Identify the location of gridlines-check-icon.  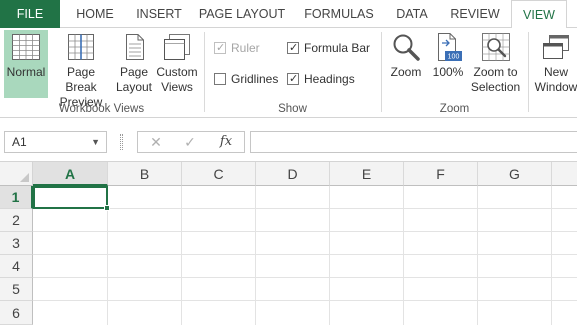
(220, 79).